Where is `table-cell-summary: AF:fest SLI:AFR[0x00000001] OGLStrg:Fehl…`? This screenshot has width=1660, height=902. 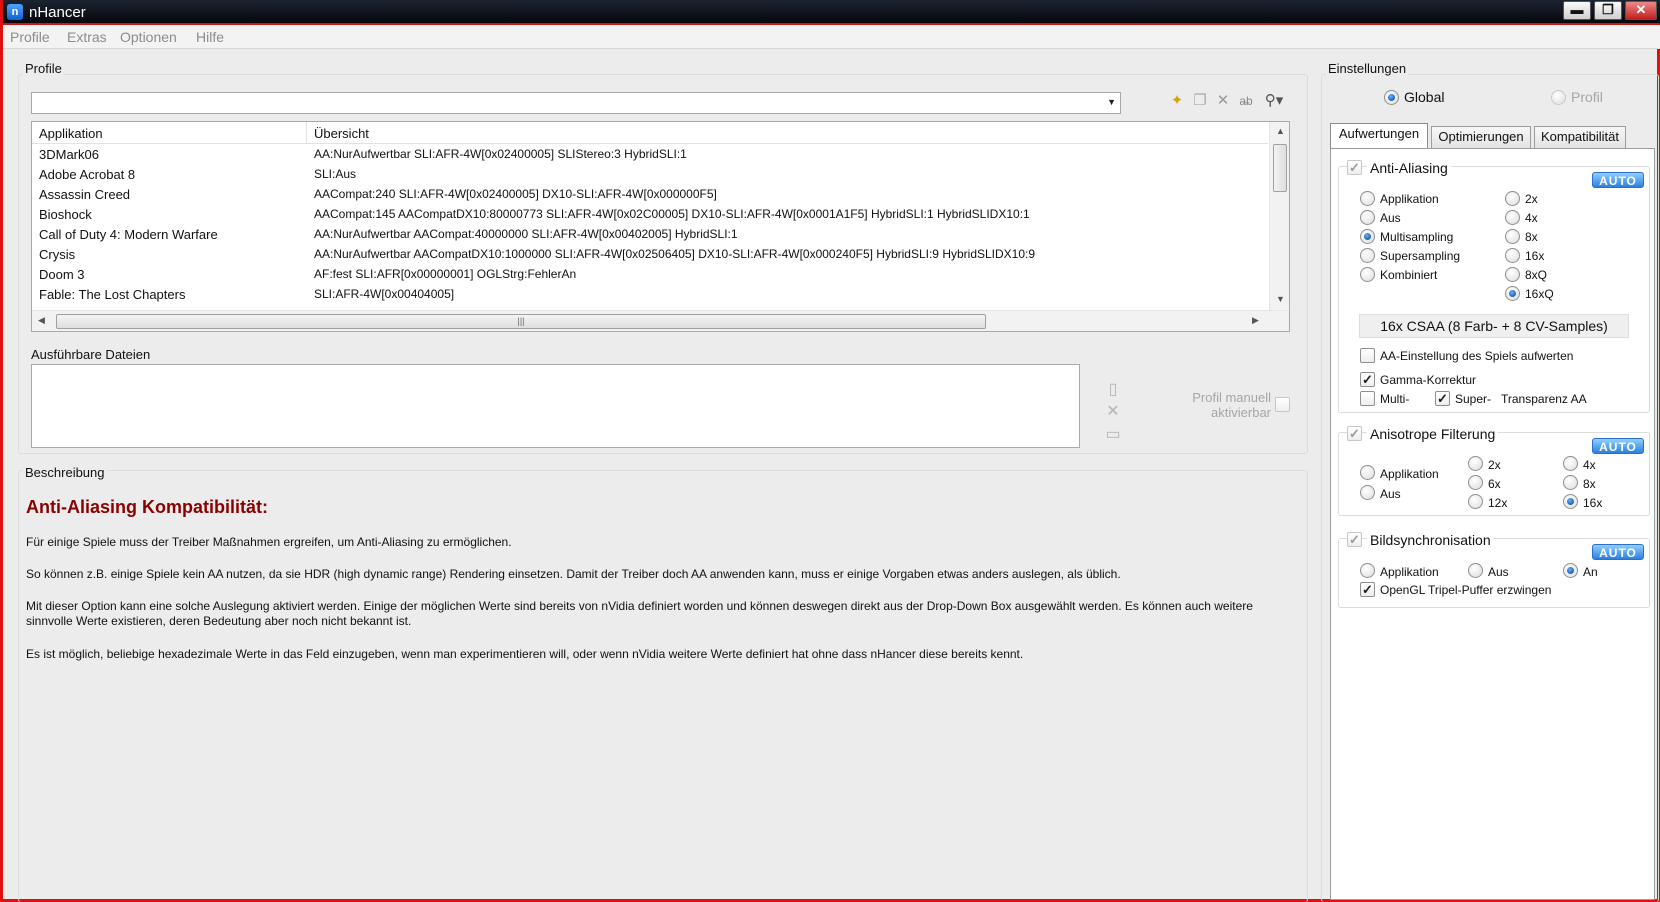 table-cell-summary: AF:fest SLI:AFR[0x00000001] OGLStrg:Fehl… is located at coordinates (445, 274).